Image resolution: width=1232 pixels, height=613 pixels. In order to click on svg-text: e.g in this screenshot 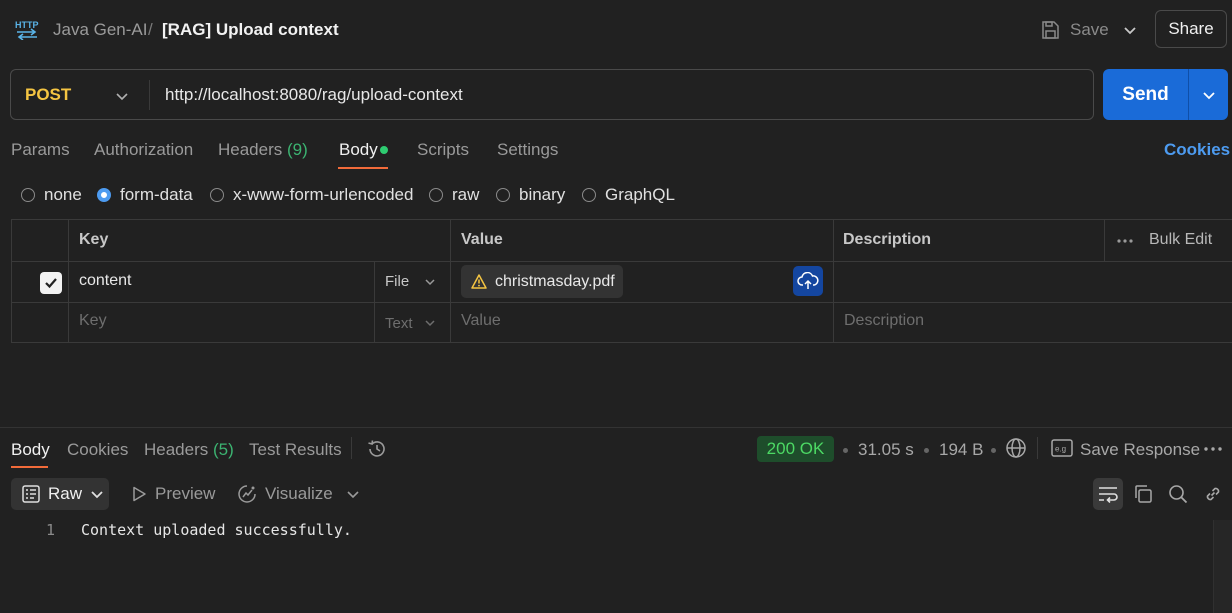, I will do `click(1060, 449)`.